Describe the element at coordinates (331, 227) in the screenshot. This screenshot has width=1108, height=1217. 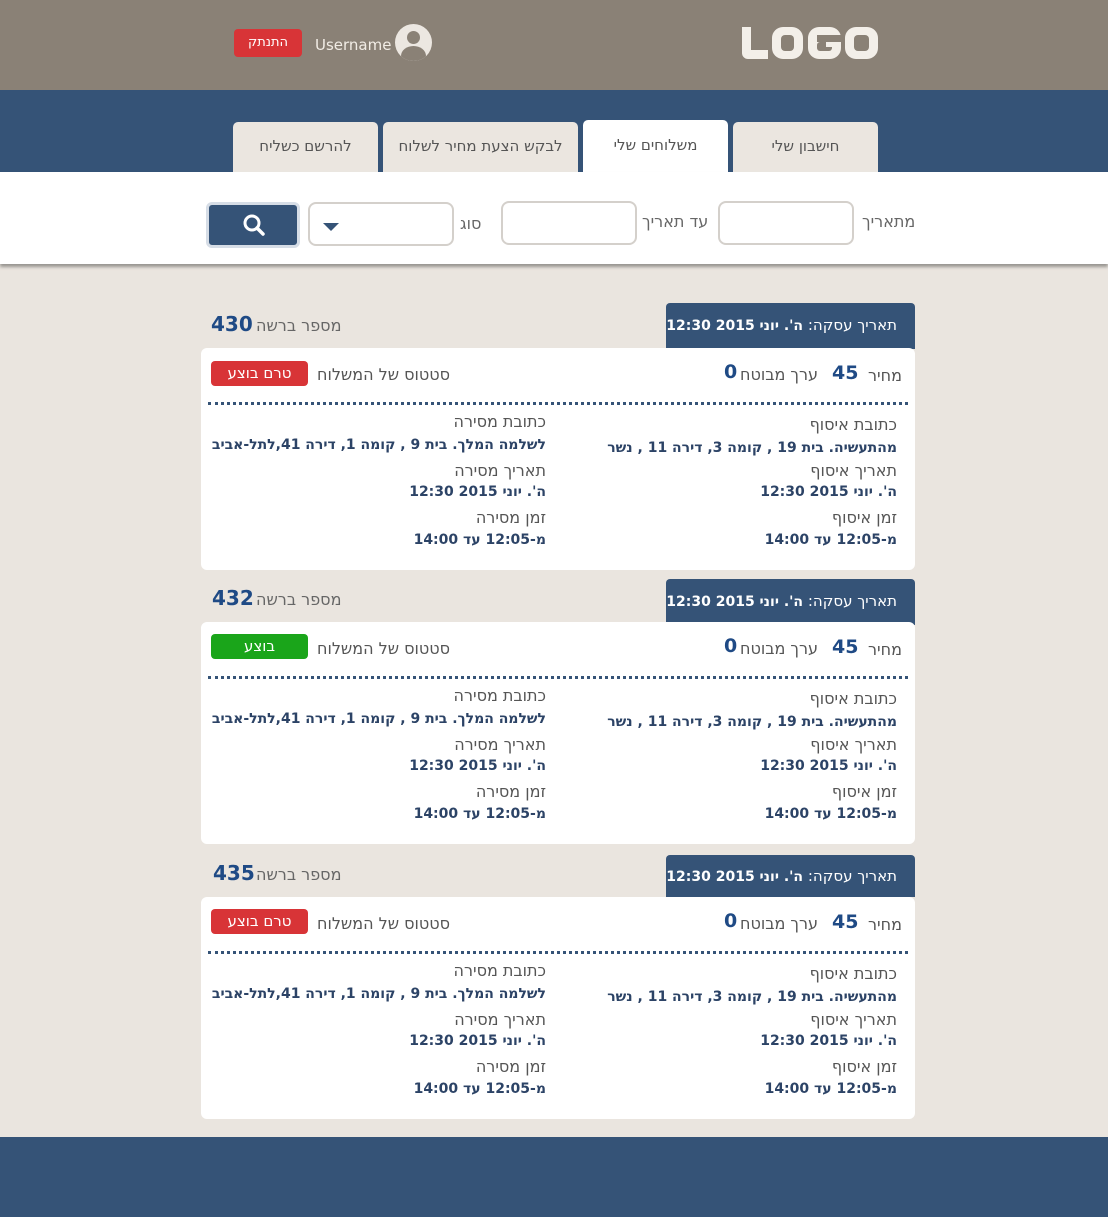
I see `chevron-down-icon` at that location.